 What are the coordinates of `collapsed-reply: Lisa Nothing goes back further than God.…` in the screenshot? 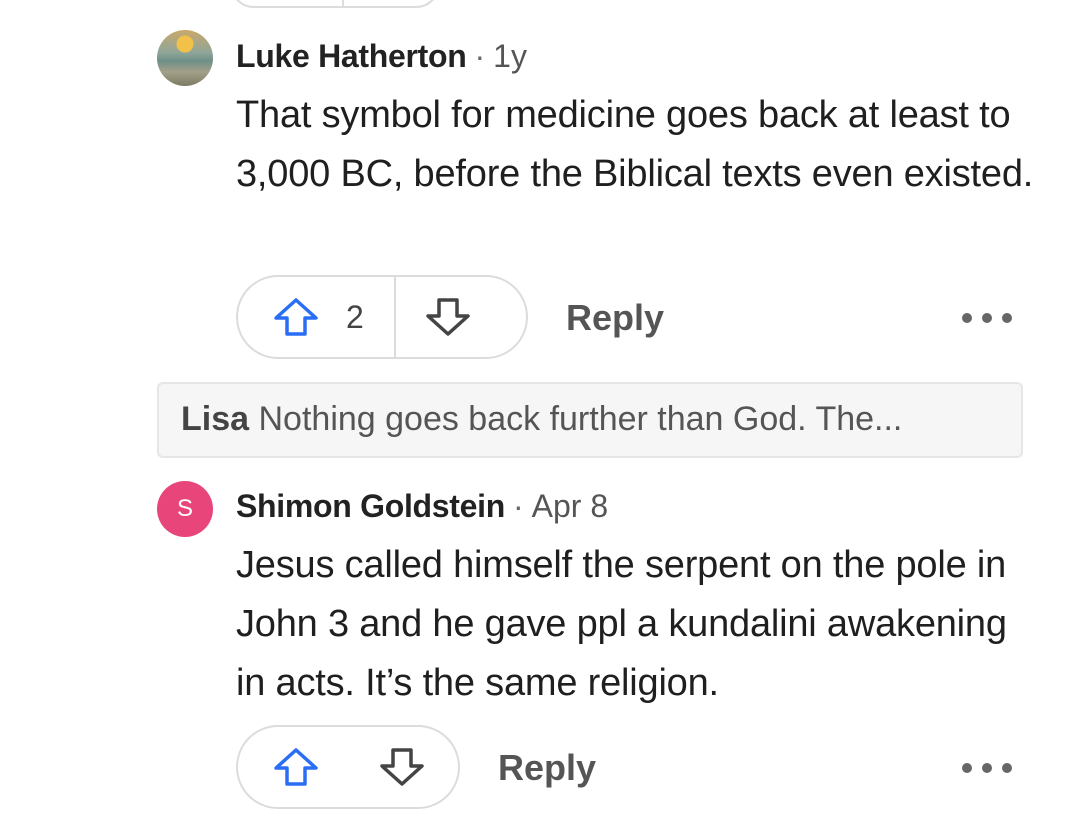 It's located at (590, 420).